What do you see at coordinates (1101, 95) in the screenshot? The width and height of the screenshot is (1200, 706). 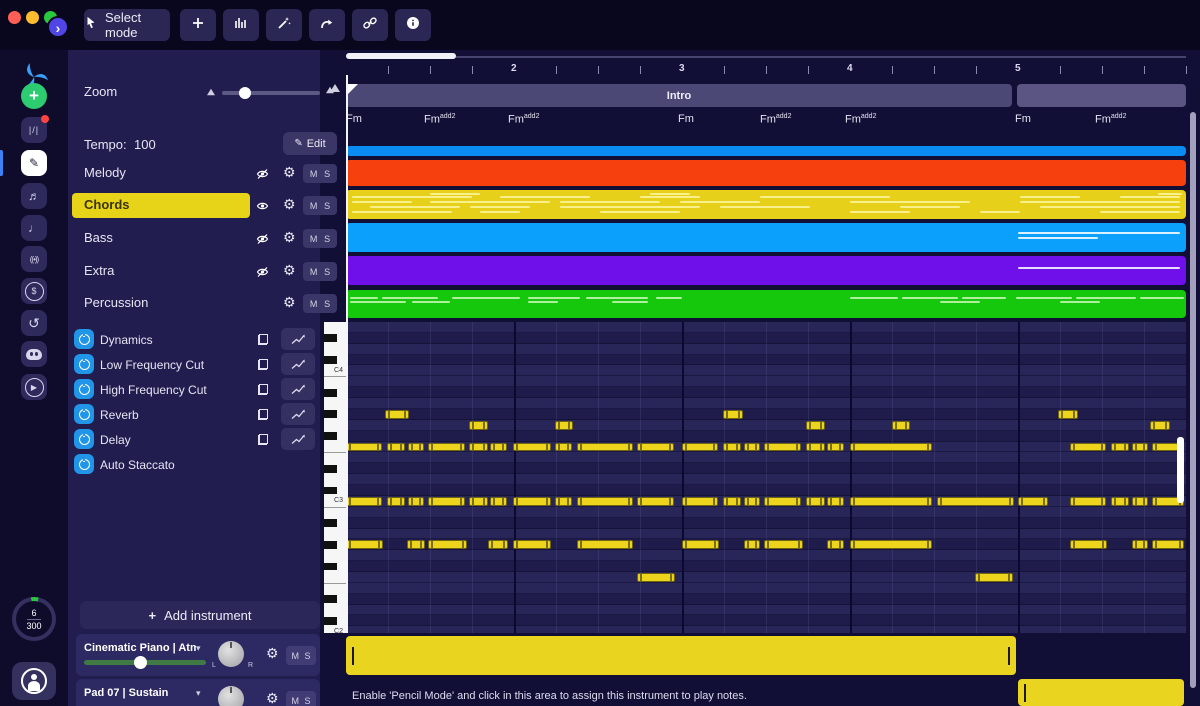 I see `section-pill` at bounding box center [1101, 95].